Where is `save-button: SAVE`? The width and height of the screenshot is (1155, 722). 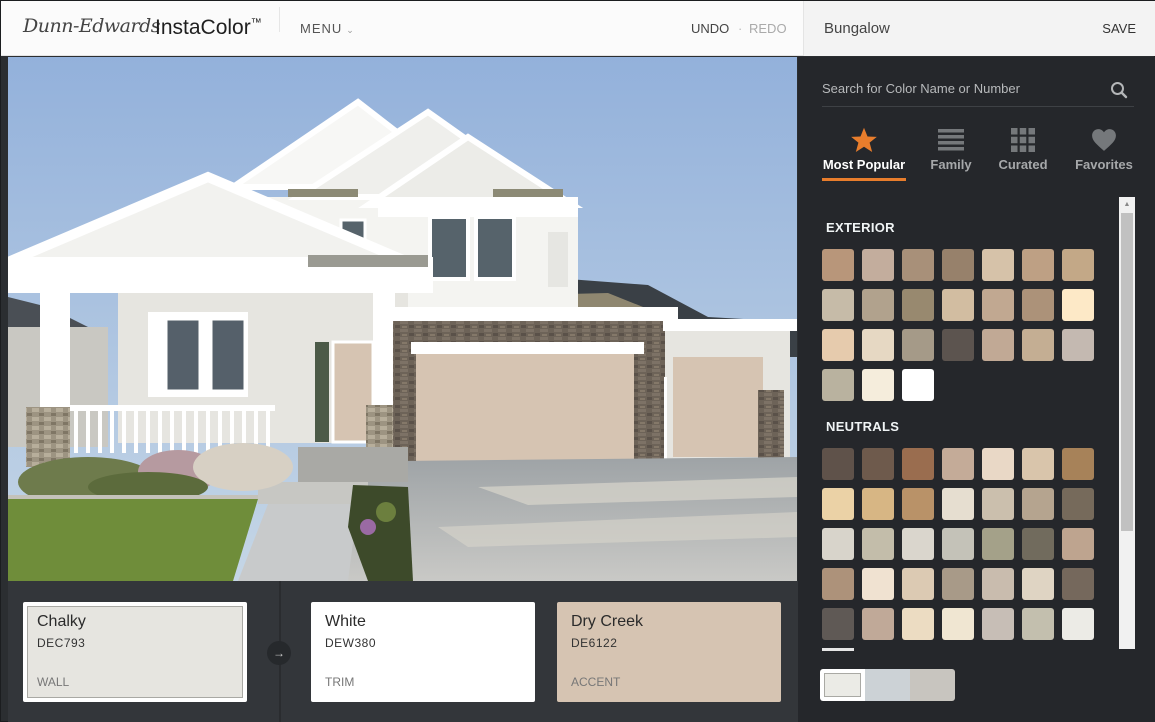
save-button: SAVE is located at coordinates (1119, 28).